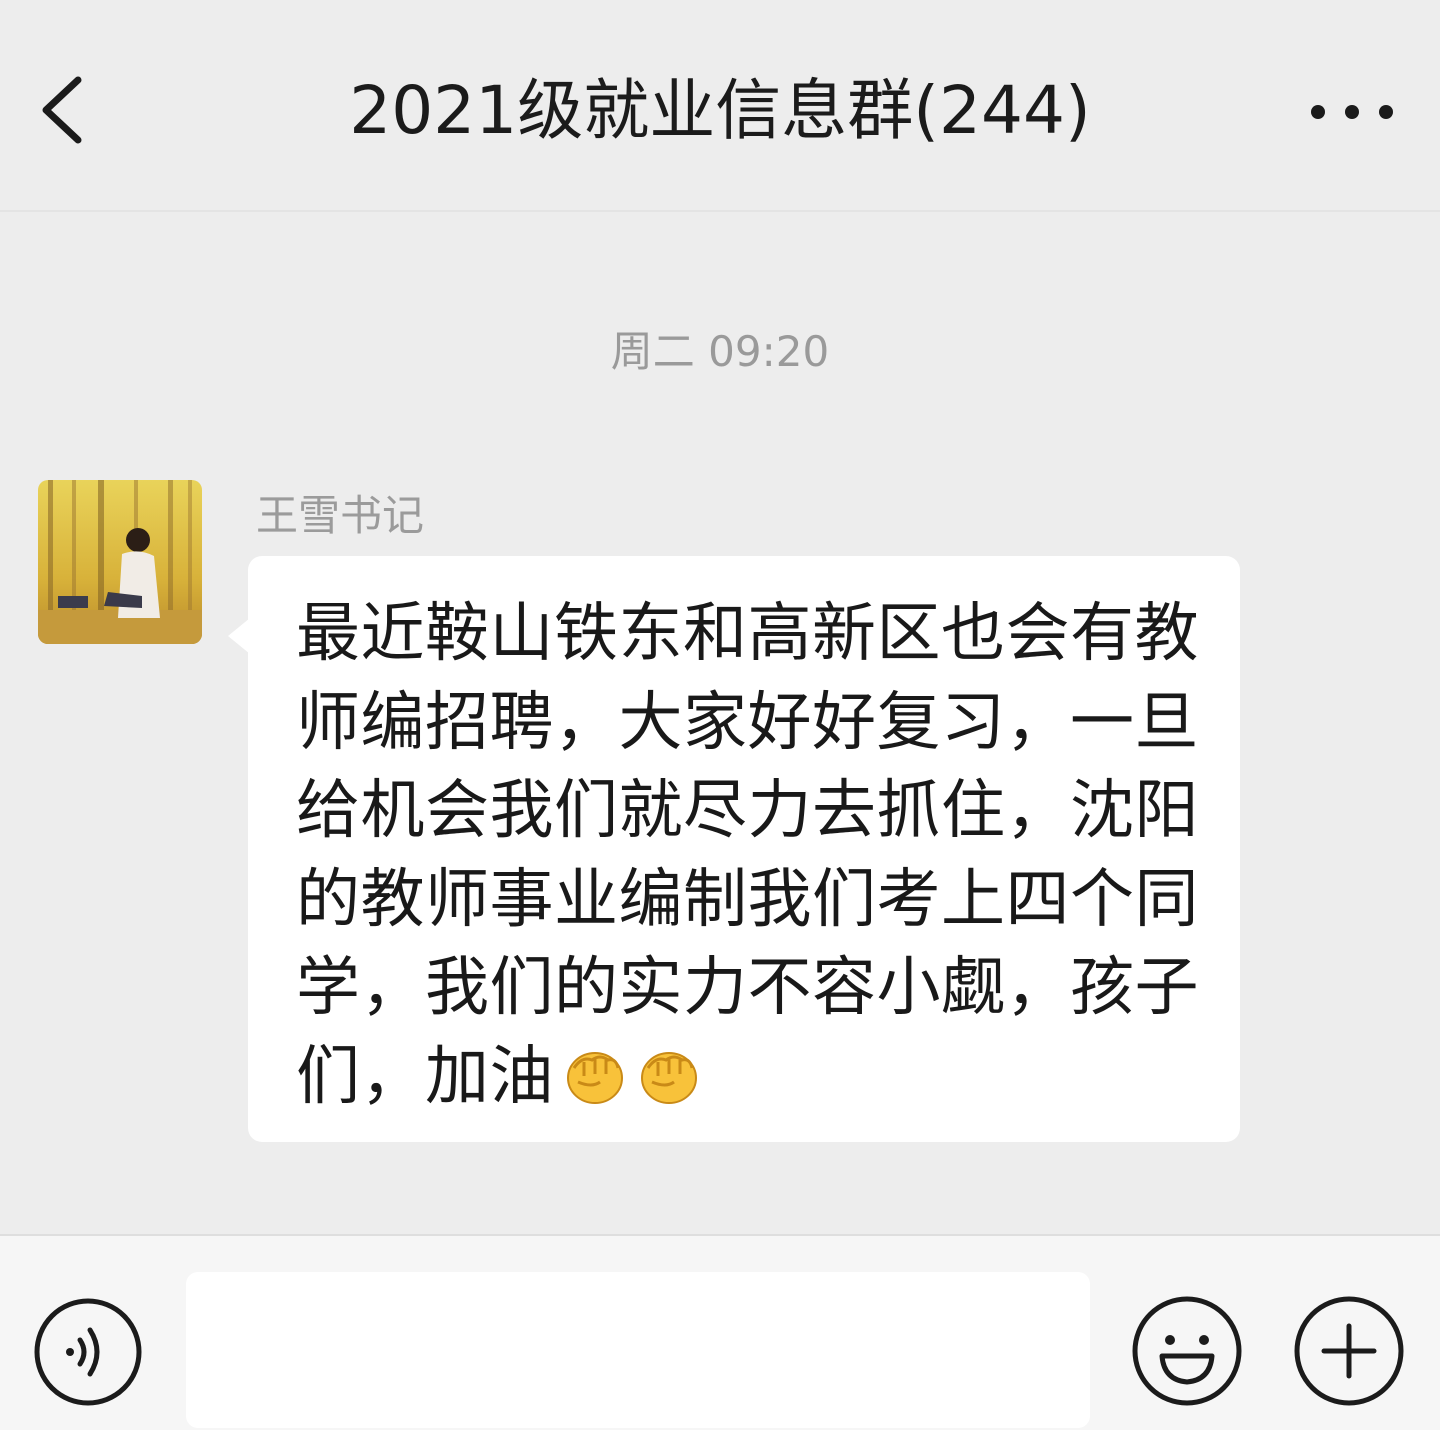 The width and height of the screenshot is (1440, 1430). I want to click on chevron-left-icon, so click(62, 110).